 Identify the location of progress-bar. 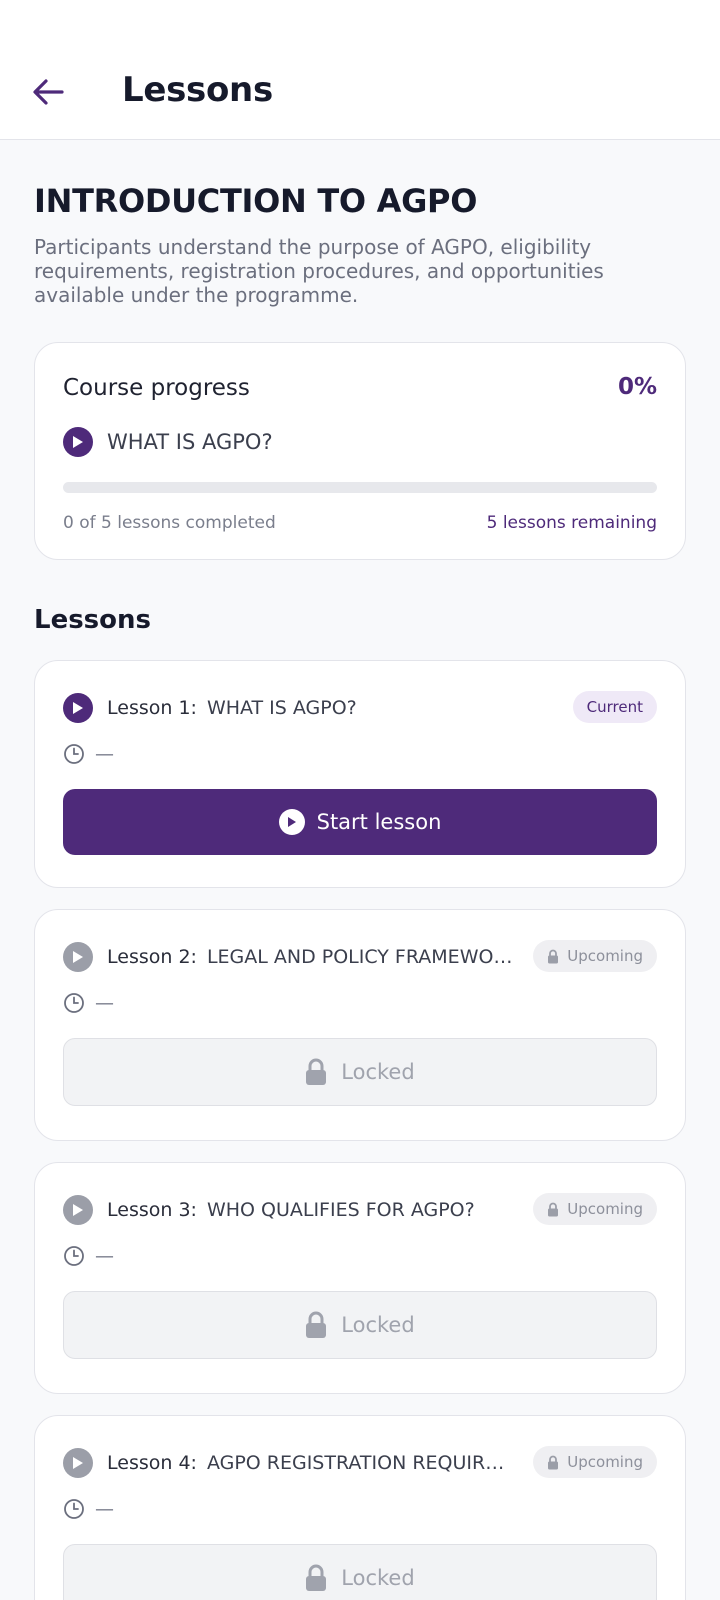
(360, 487).